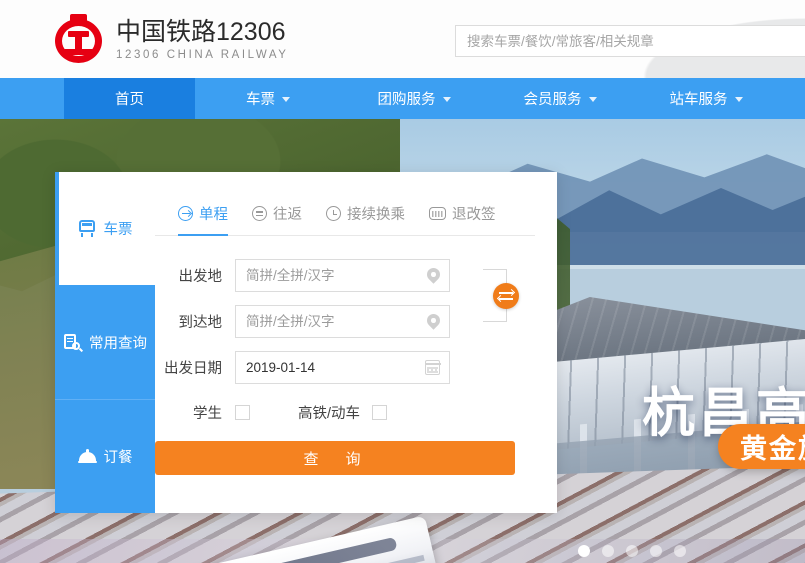  I want to click on sidebar-item-tickets: 车票, so click(105, 228).